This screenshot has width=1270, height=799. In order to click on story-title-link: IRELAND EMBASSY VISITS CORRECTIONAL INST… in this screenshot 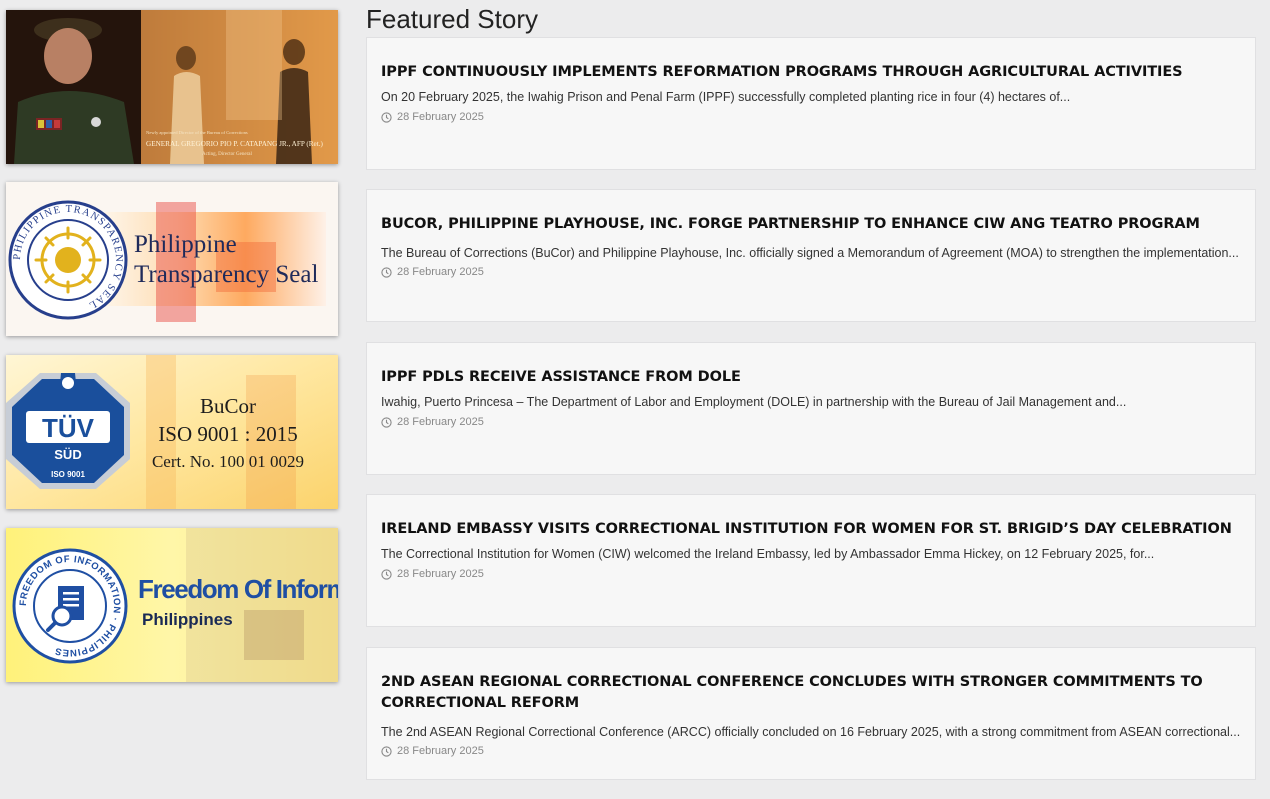, I will do `click(811, 529)`.